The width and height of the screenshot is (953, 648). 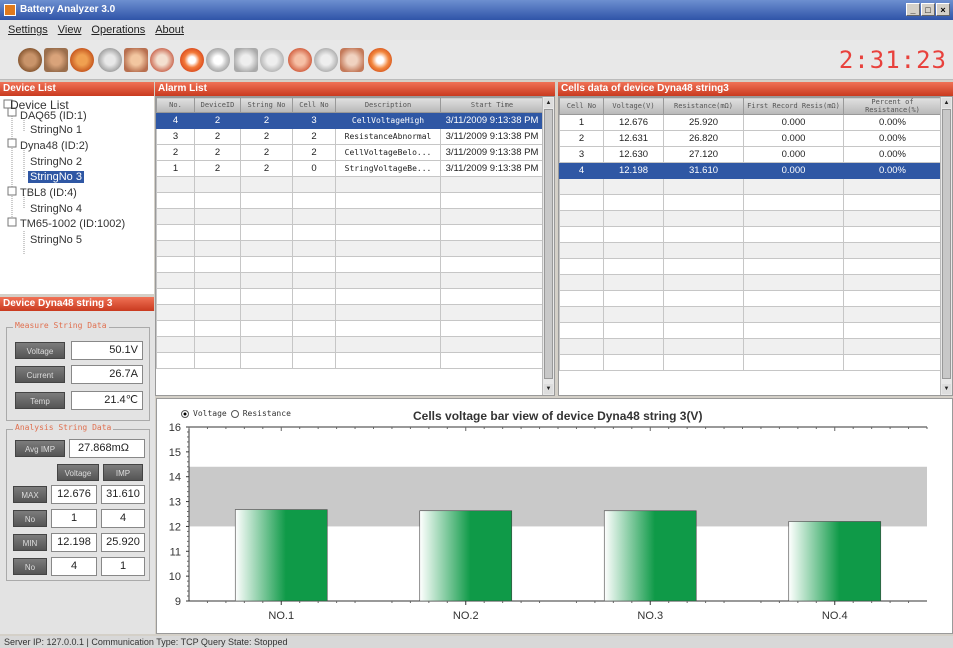 What do you see at coordinates (136, 60) in the screenshot?
I see `list-icon` at bounding box center [136, 60].